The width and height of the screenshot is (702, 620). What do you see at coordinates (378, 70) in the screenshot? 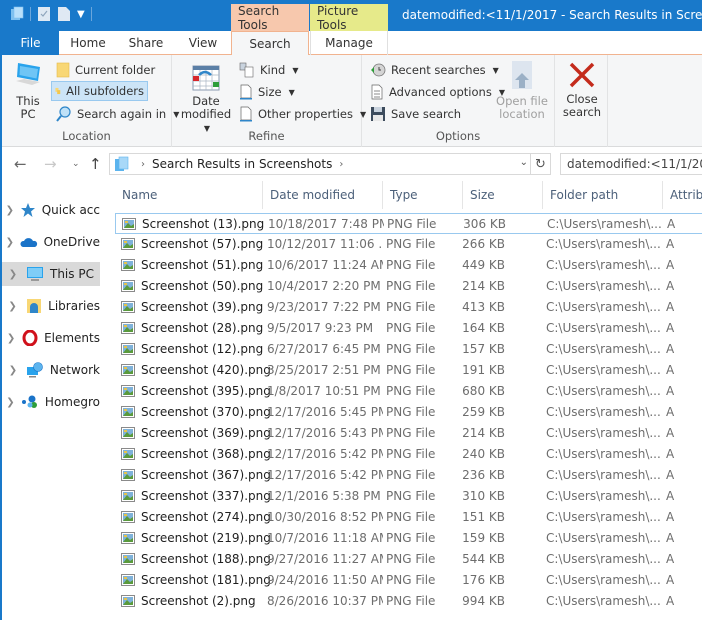
I see `recent-searches-icon` at bounding box center [378, 70].